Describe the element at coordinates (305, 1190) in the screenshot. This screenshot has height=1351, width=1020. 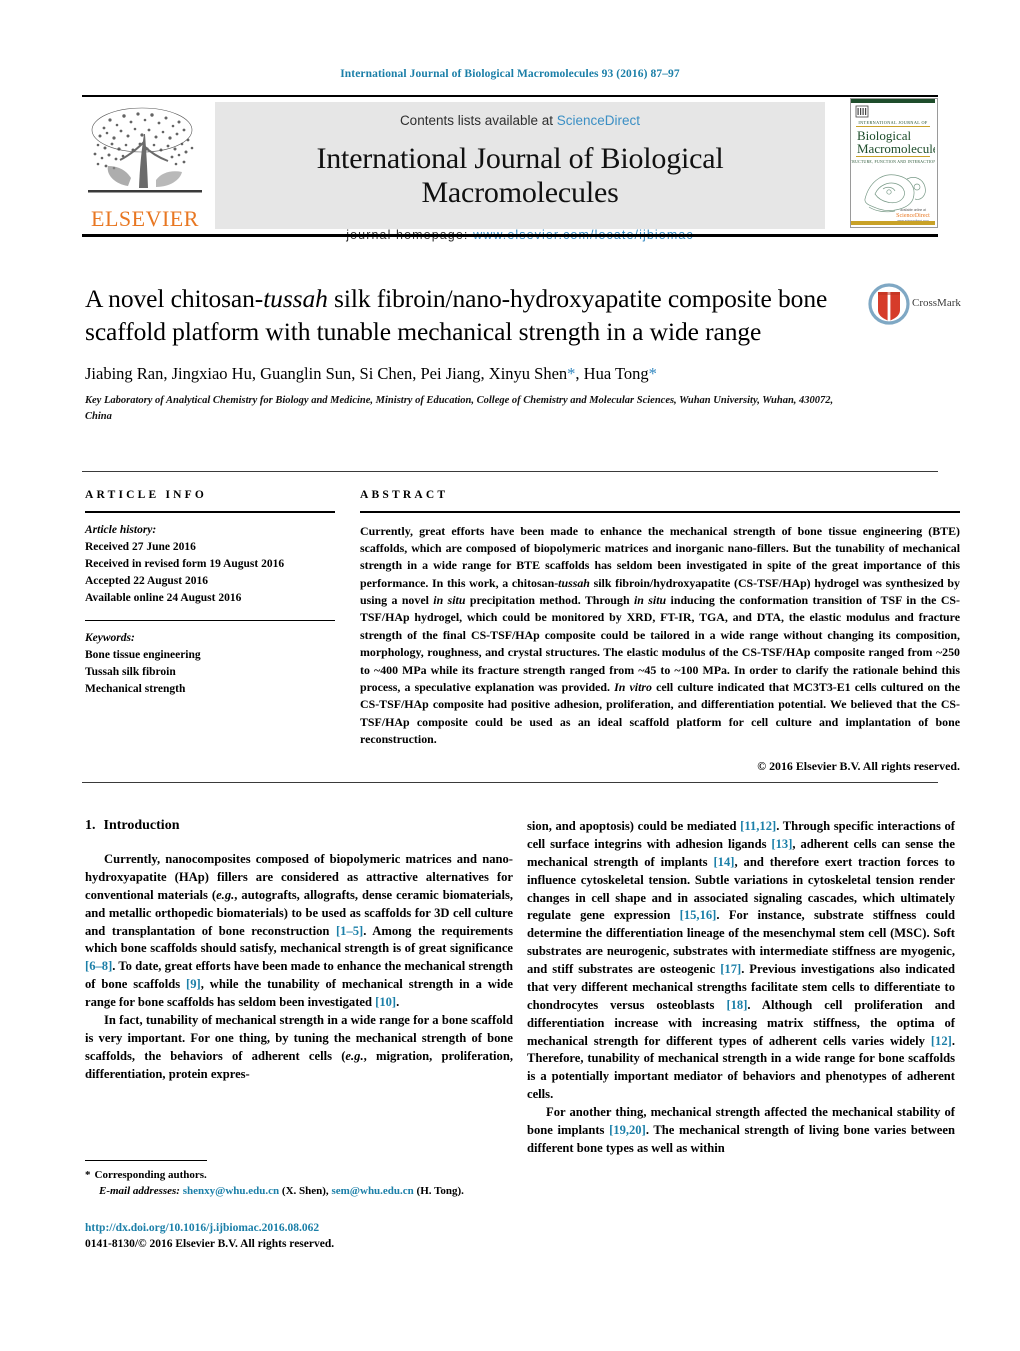
I see `email-1-attribution: (X. Shen),` at that location.